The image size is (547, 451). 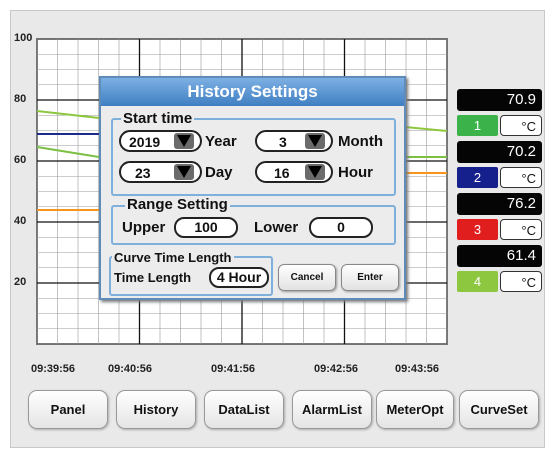 I want to click on dialog-title: History Settings, so click(x=252, y=92).